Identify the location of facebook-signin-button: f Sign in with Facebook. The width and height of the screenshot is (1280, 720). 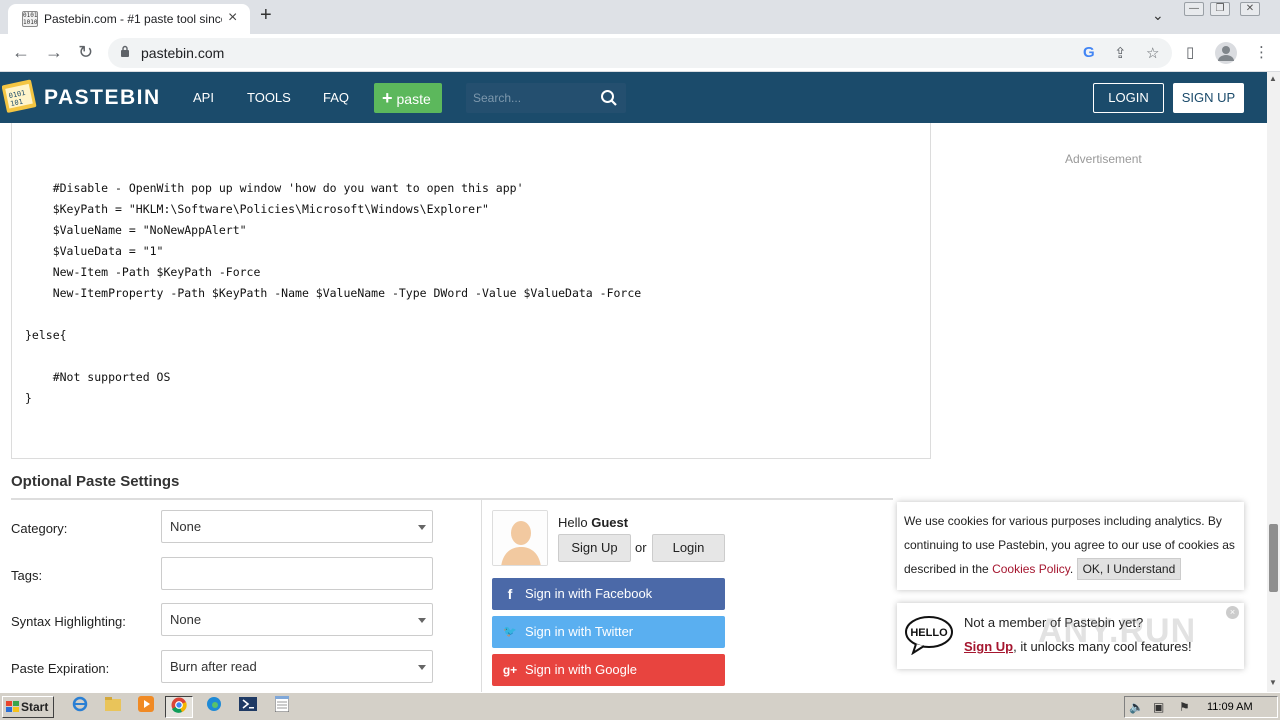
(608, 594).